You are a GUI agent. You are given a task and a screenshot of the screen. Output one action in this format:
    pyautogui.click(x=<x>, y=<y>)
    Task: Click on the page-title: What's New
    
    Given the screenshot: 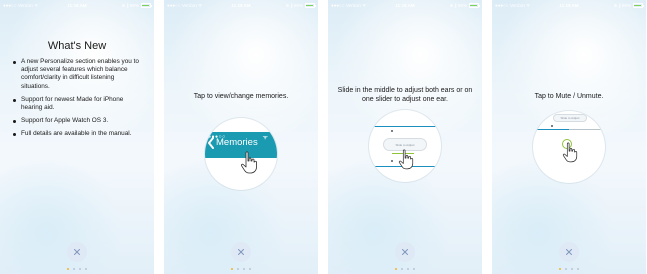 What is the action you would take?
    pyautogui.click(x=77, y=46)
    